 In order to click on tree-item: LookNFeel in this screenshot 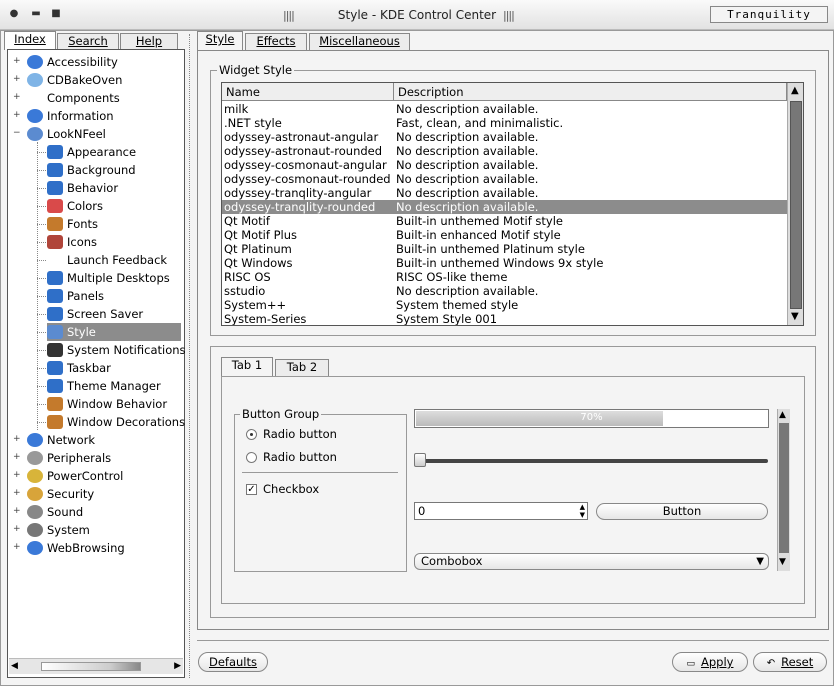, I will do `click(104, 134)`.